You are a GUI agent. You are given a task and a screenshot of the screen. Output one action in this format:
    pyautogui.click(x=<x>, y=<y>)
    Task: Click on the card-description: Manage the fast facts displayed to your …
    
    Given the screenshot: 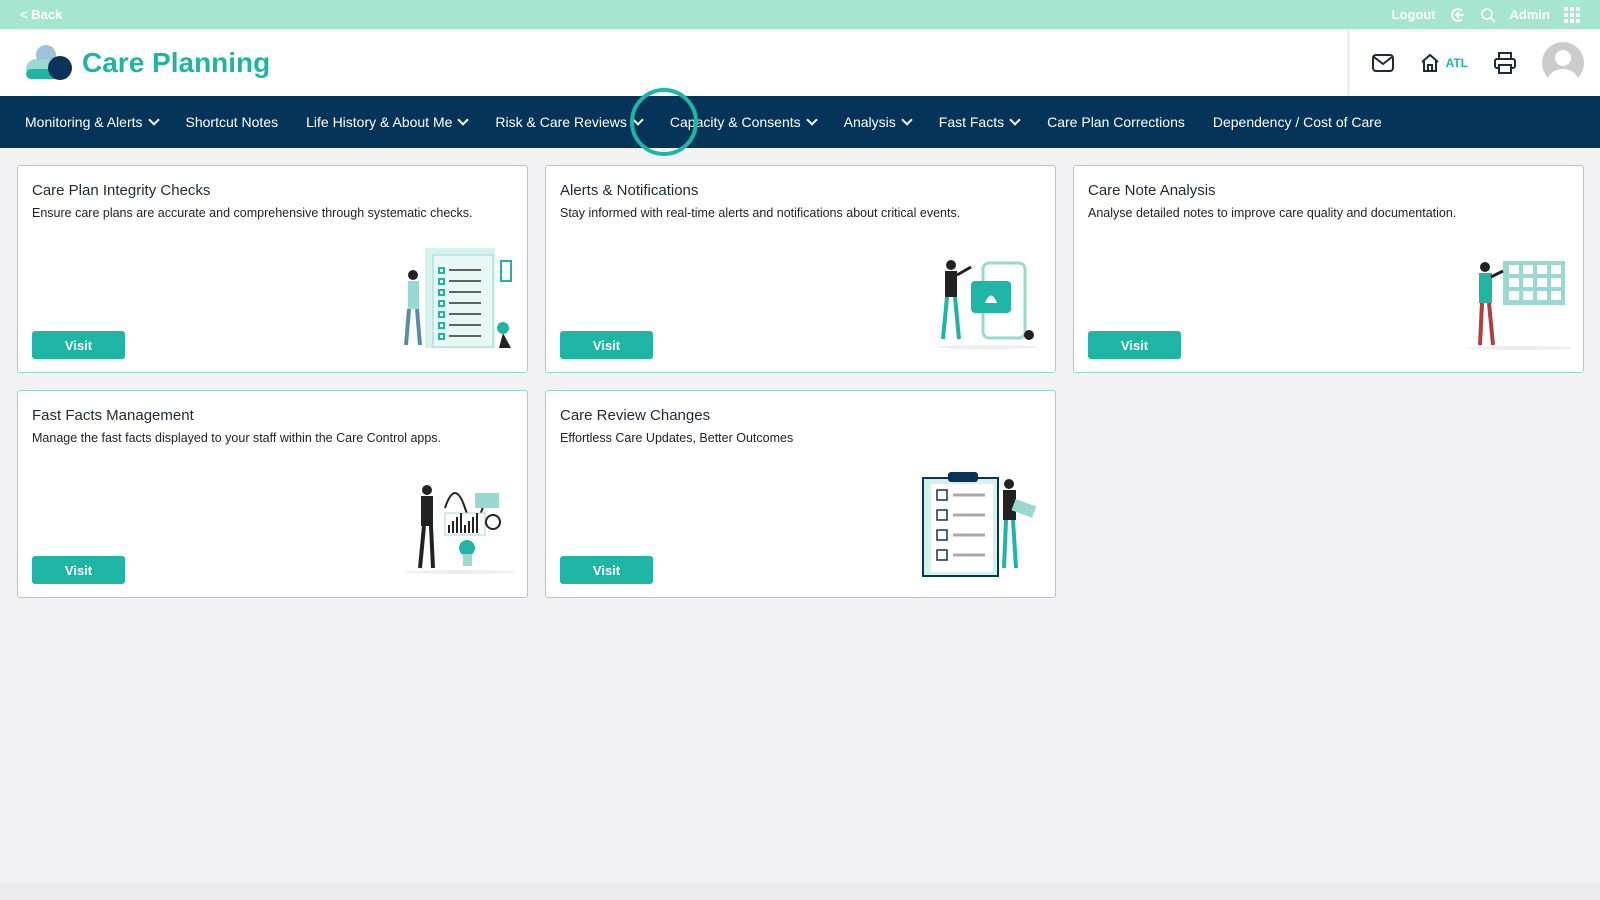 What is the action you would take?
    pyautogui.click(x=237, y=438)
    